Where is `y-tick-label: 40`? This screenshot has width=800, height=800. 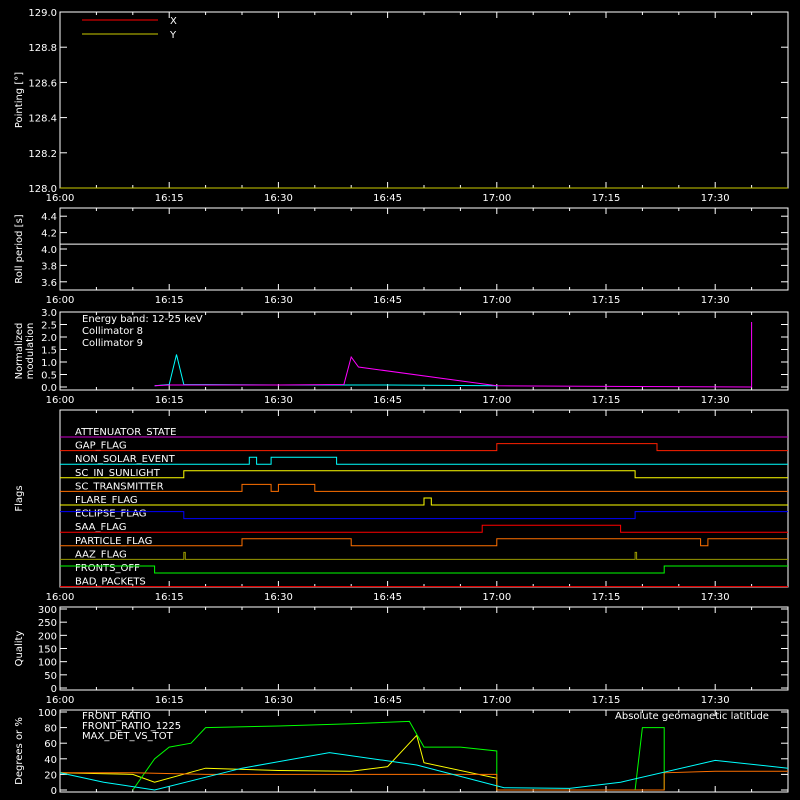
y-tick-label: 40 is located at coordinates (50, 760).